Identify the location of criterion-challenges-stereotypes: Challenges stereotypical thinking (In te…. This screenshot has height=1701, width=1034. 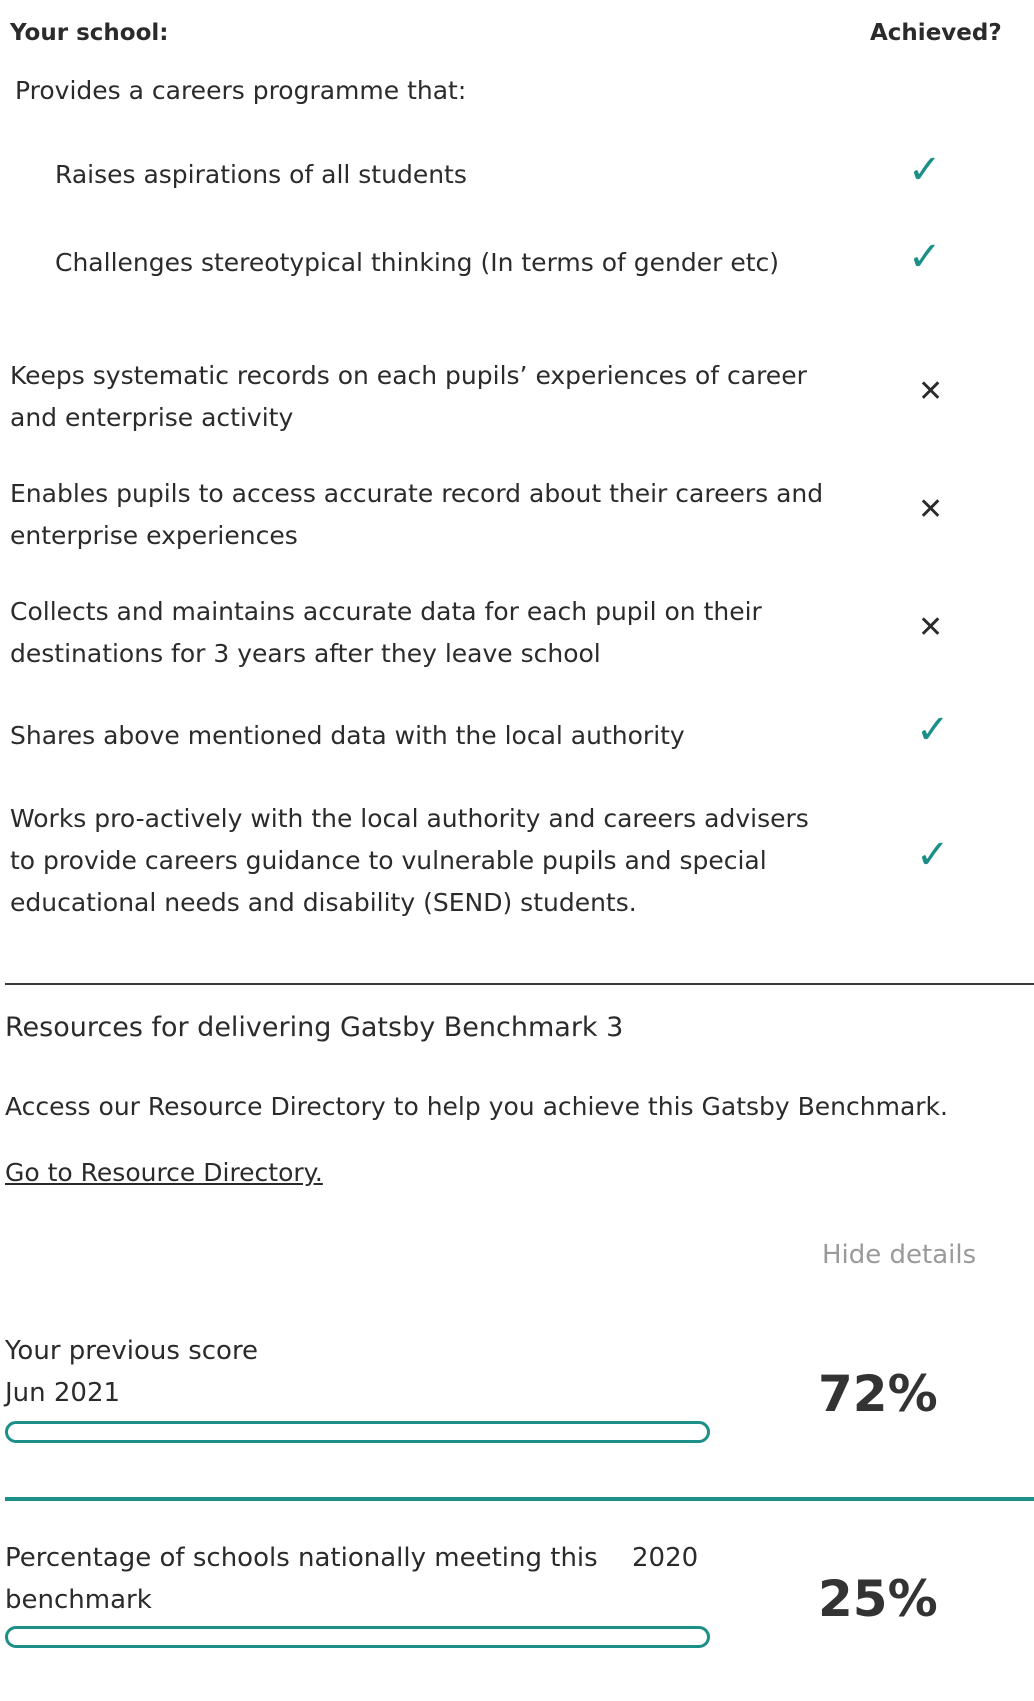
(417, 262).